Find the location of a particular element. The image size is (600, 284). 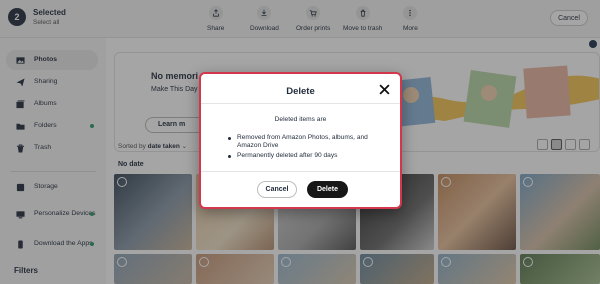

confirm-delete-button: Delete is located at coordinates (327, 189).